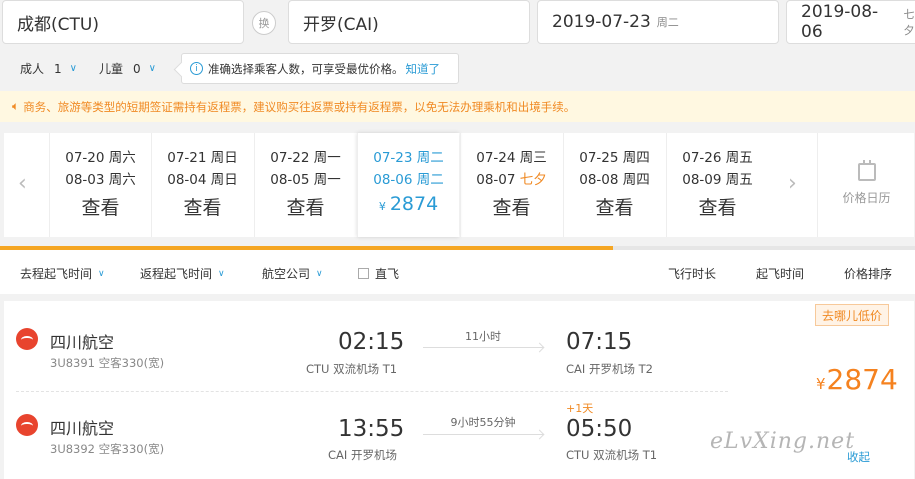 The width and height of the screenshot is (915, 479). What do you see at coordinates (107, 363) in the screenshot?
I see `flight-number: 3U8391 空客330(宽)` at bounding box center [107, 363].